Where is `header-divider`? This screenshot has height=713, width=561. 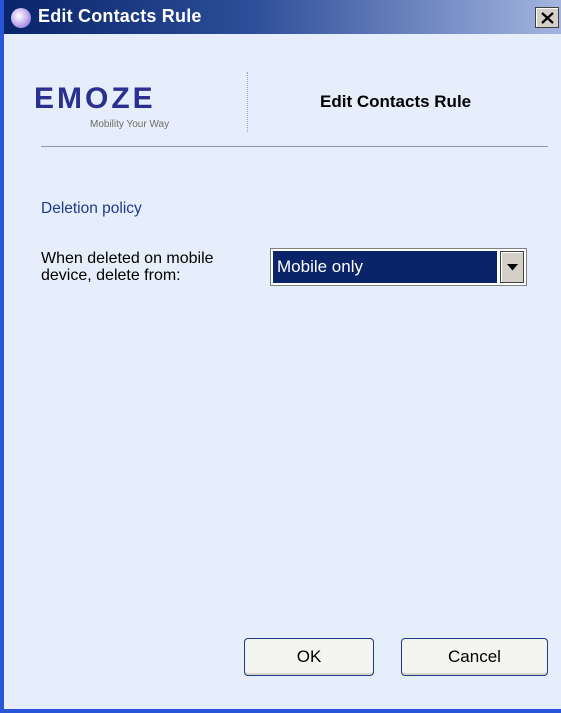 header-divider is located at coordinates (247, 102).